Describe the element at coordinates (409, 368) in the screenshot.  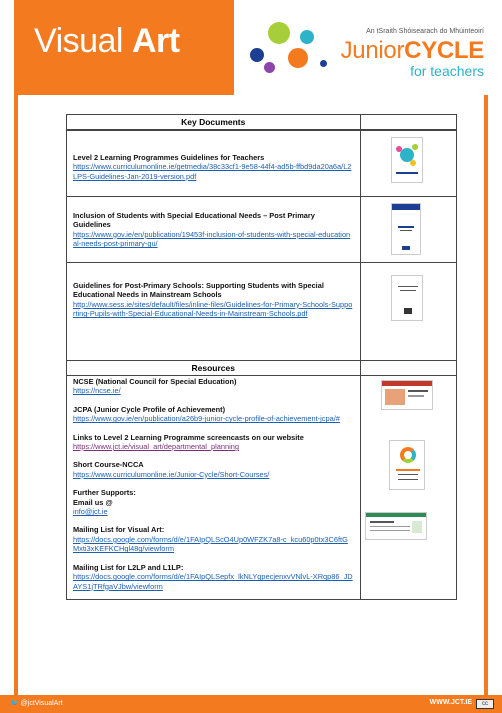
I see `resources-heading-thumb-cell` at that location.